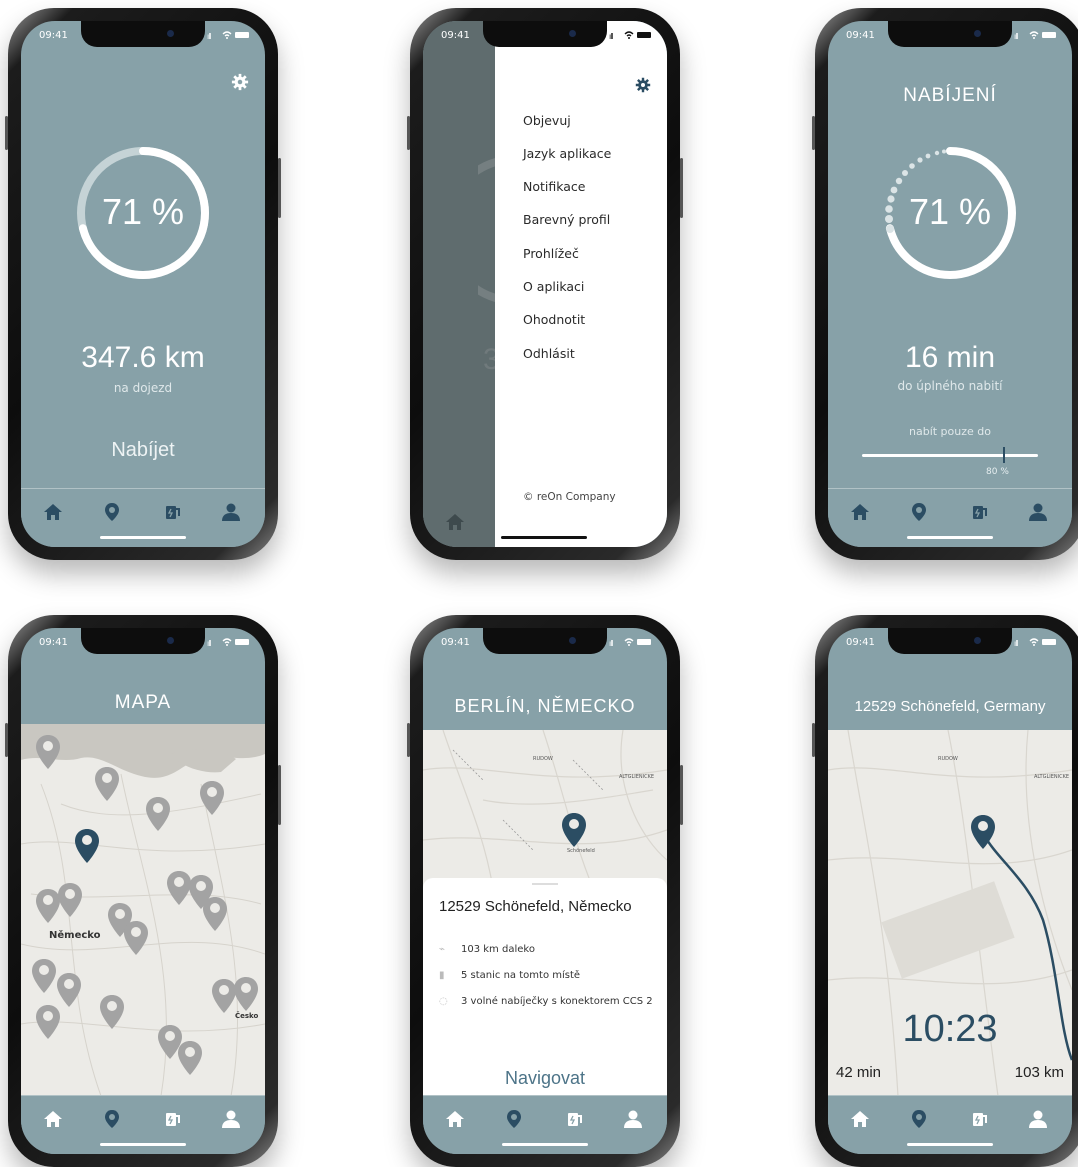 Image resolution: width=1078 pixels, height=1167 pixels. Describe the element at coordinates (554, 186) in the screenshot. I see `menu-item-notifications: Notifikace` at that location.